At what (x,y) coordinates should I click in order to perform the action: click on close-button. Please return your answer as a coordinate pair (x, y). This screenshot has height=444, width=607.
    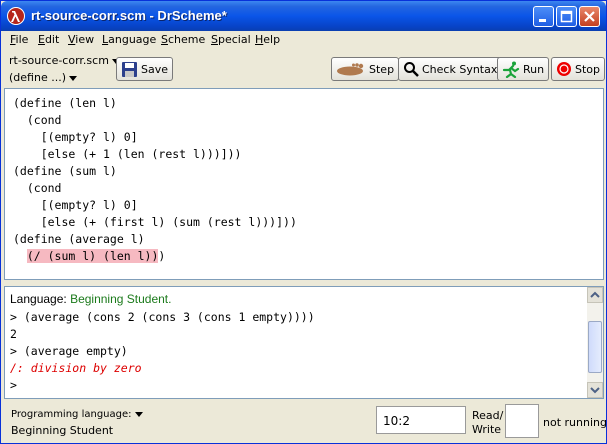
    Looking at the image, I should click on (589, 16).